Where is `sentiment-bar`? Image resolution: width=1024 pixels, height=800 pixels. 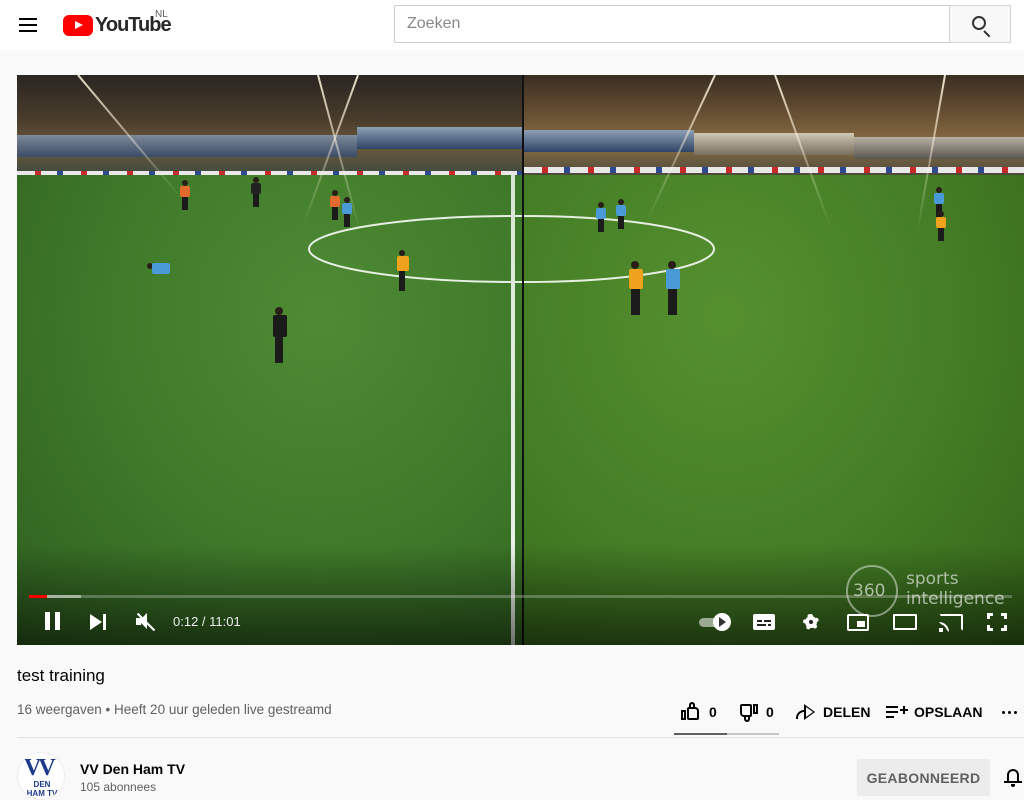 sentiment-bar is located at coordinates (726, 734).